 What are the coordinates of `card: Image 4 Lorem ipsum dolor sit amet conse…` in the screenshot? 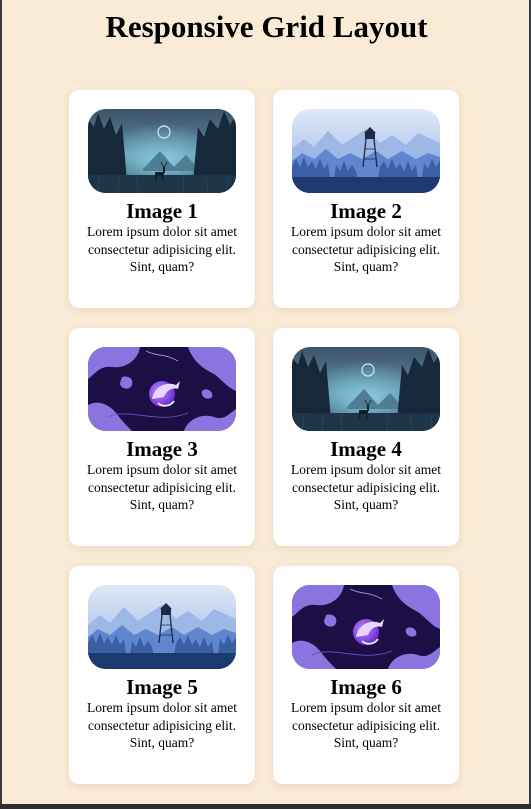 It's located at (366, 437).